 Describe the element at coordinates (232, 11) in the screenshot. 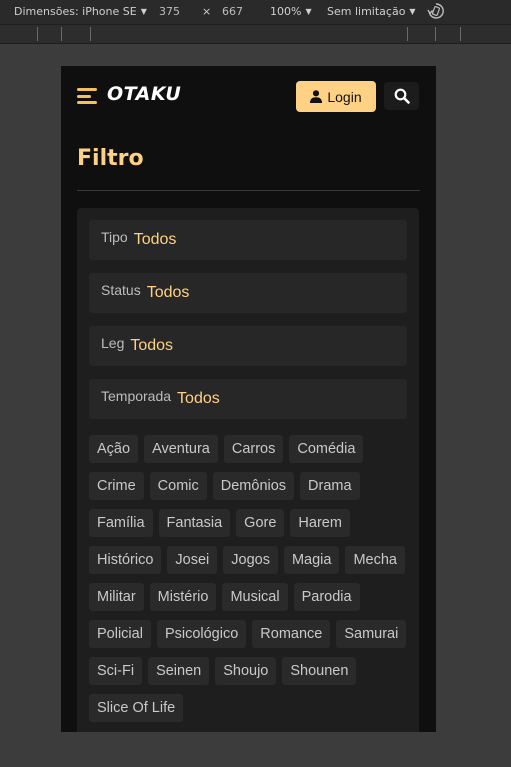

I see `height-input: 667` at that location.